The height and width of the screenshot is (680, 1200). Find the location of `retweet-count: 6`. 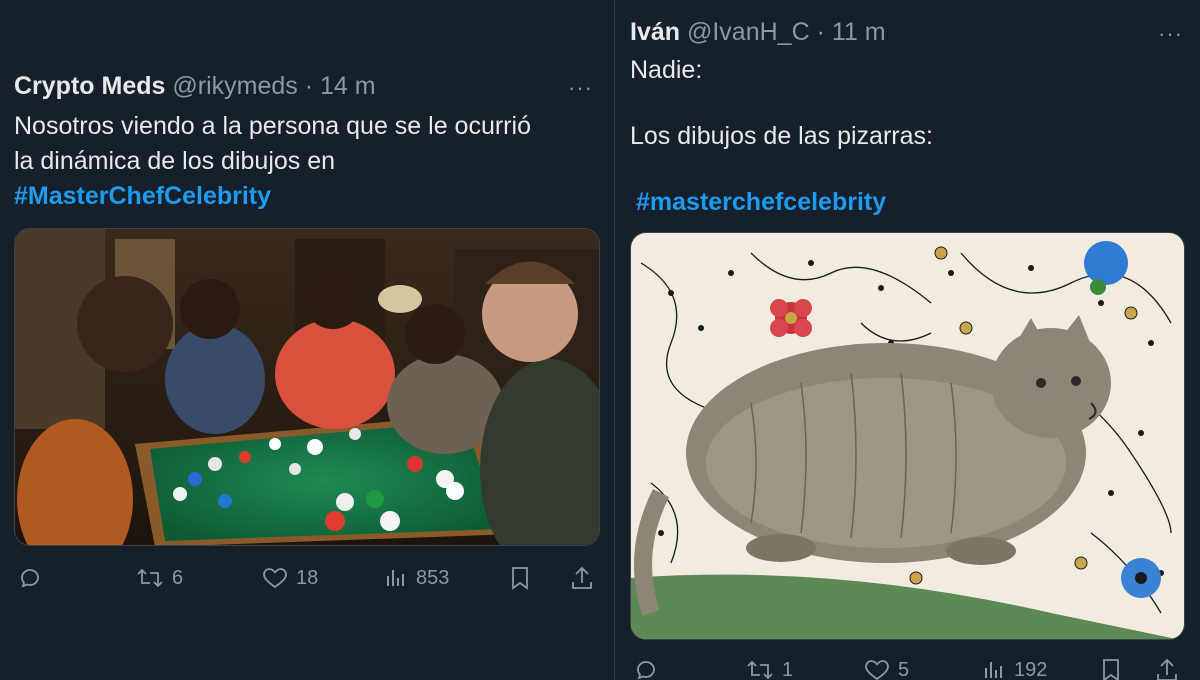

retweet-count: 6 is located at coordinates (178, 577).